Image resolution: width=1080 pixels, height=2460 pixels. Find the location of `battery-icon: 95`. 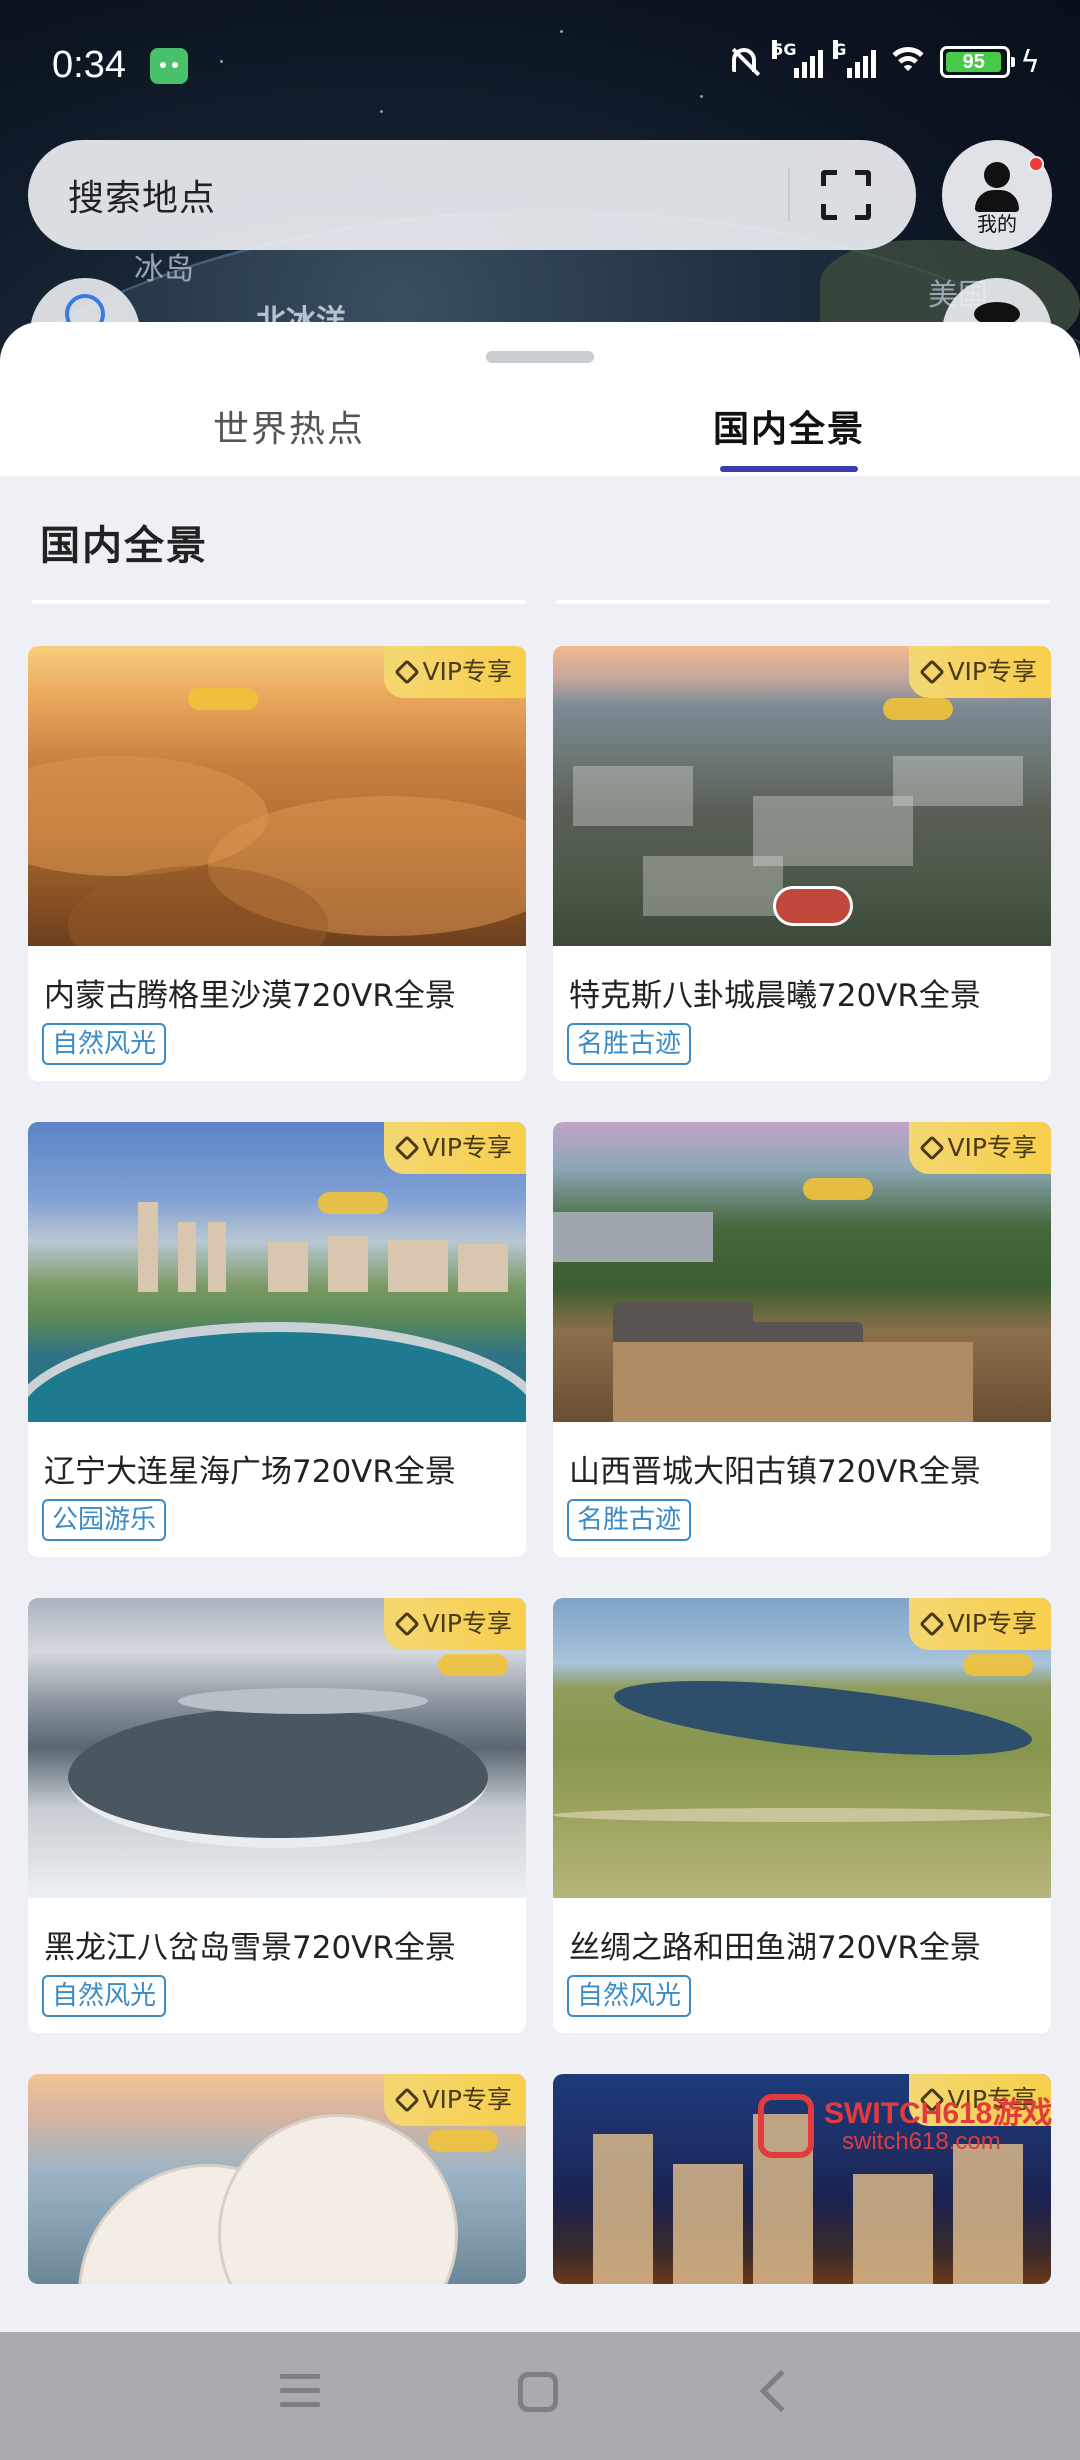

battery-icon: 95 is located at coordinates (978, 62).